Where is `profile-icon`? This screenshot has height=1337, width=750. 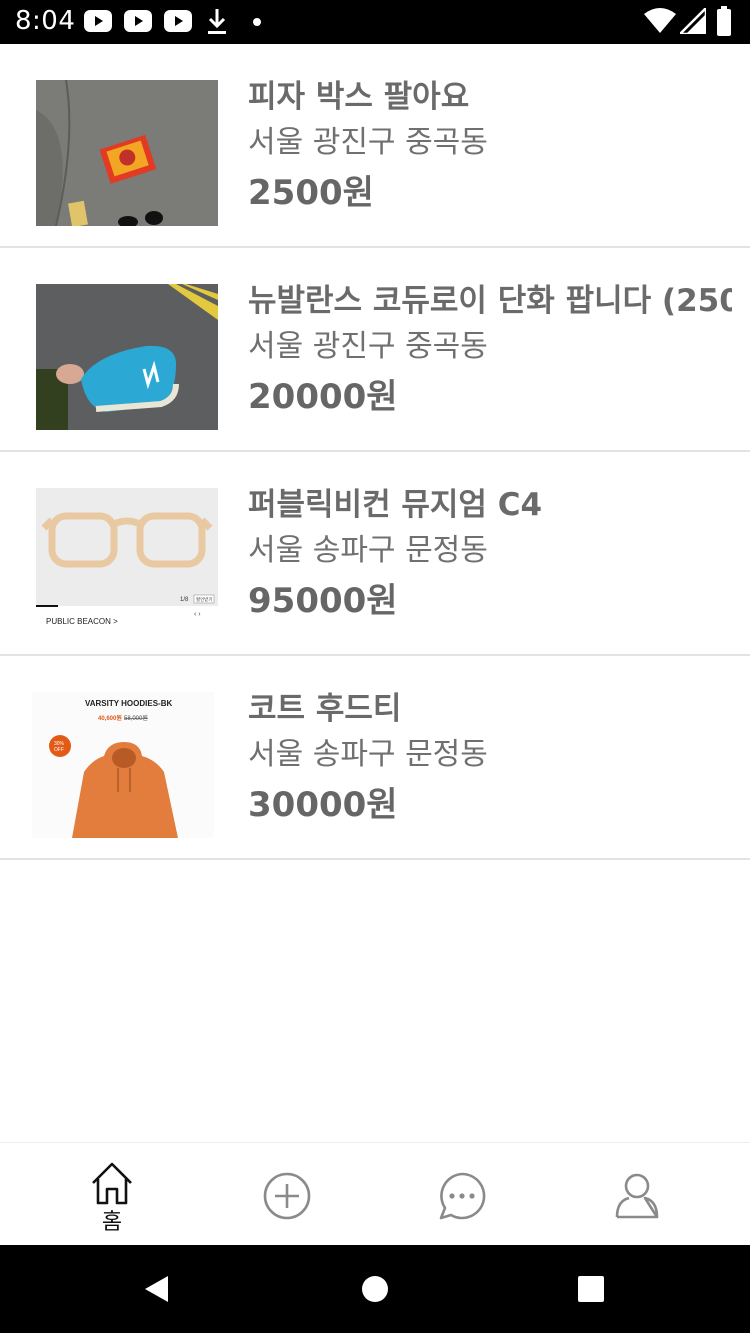
profile-icon is located at coordinates (637, 1196).